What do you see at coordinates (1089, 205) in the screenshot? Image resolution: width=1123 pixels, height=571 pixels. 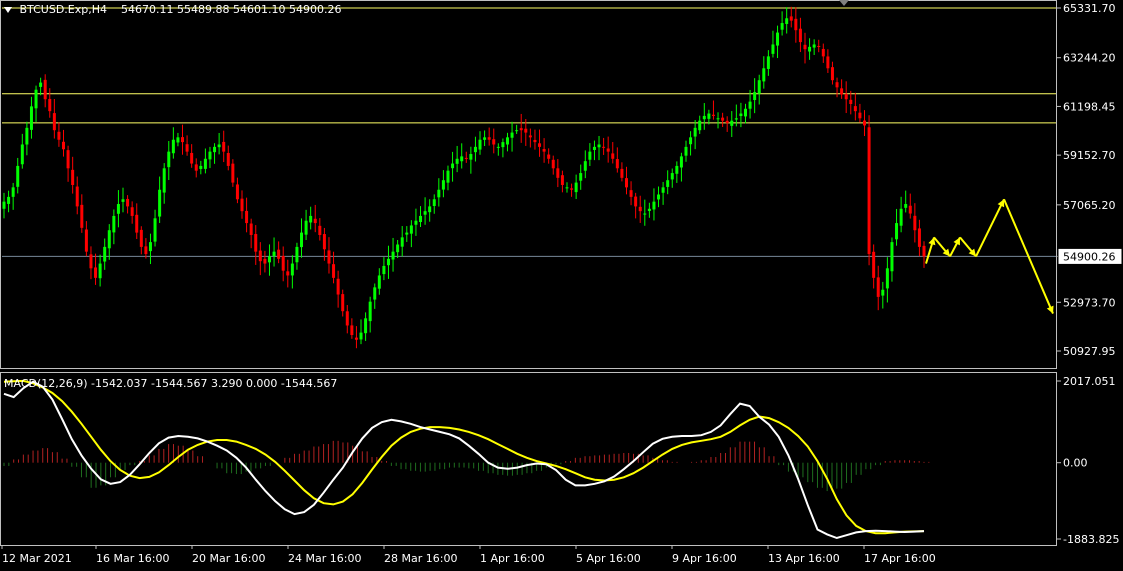 I see `price-tick-label: 57065.20` at bounding box center [1089, 205].